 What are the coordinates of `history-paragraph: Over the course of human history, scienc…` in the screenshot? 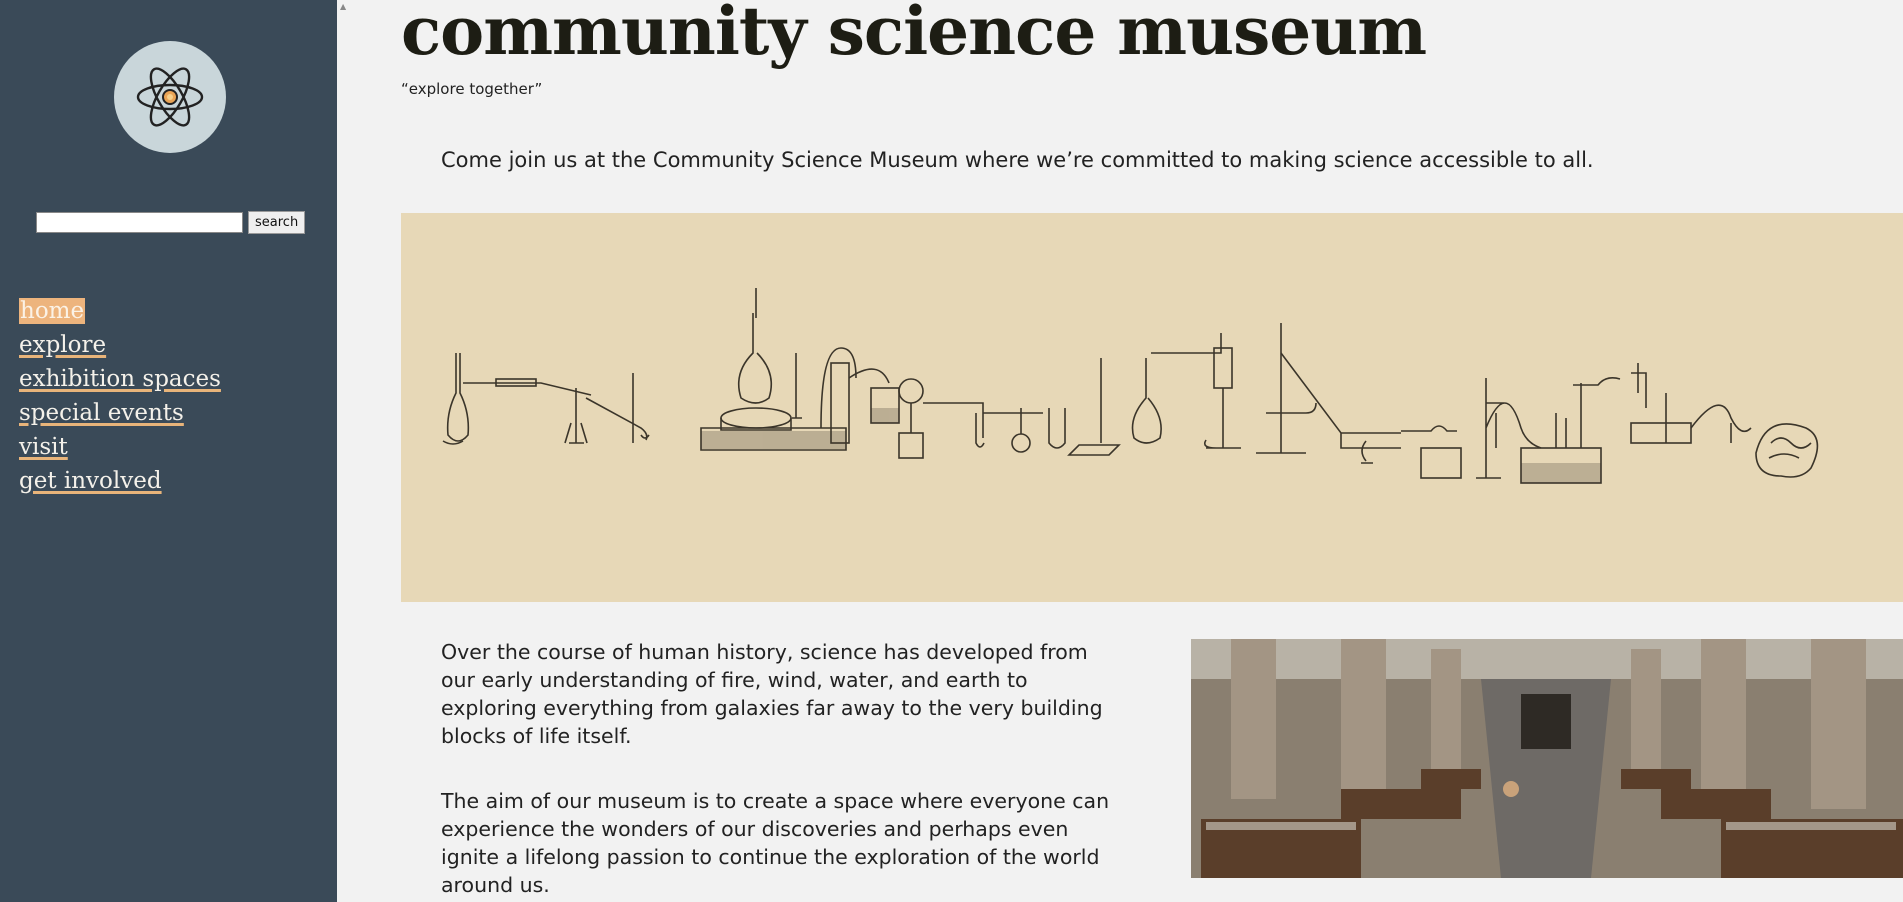 It's located at (772, 694).